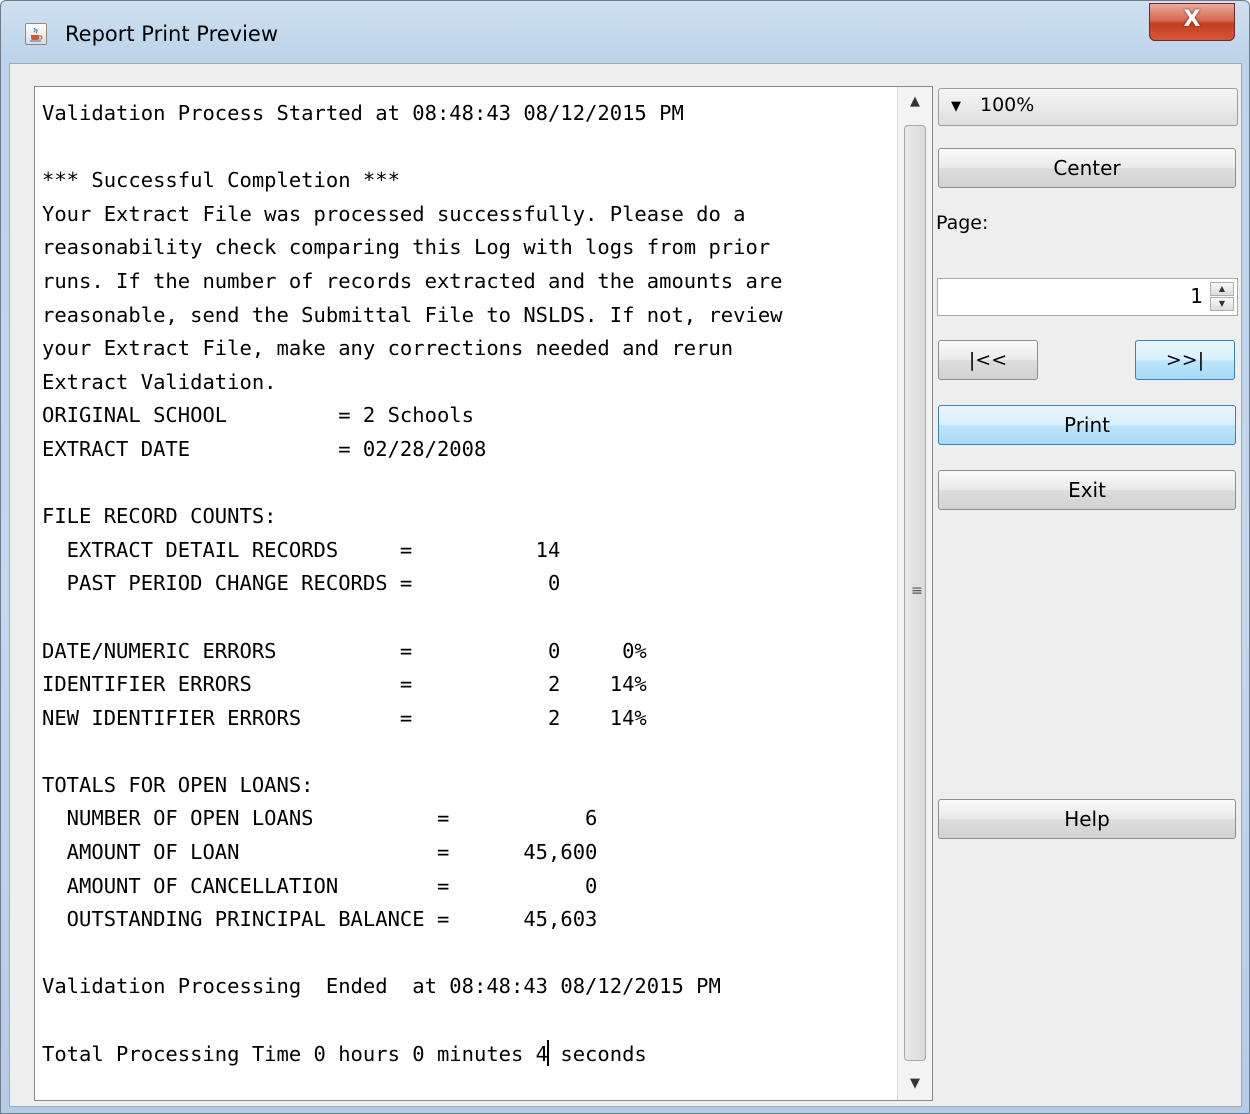  What do you see at coordinates (625, 32) in the screenshot?
I see `title-bar: Report Print Preview X` at bounding box center [625, 32].